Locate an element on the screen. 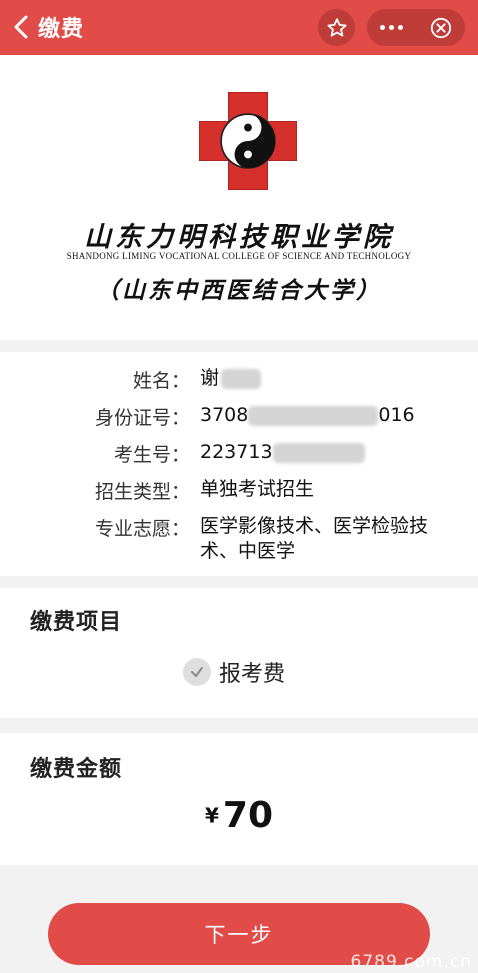  school-name-sub: （山东中西医结合大学） is located at coordinates (239, 290).